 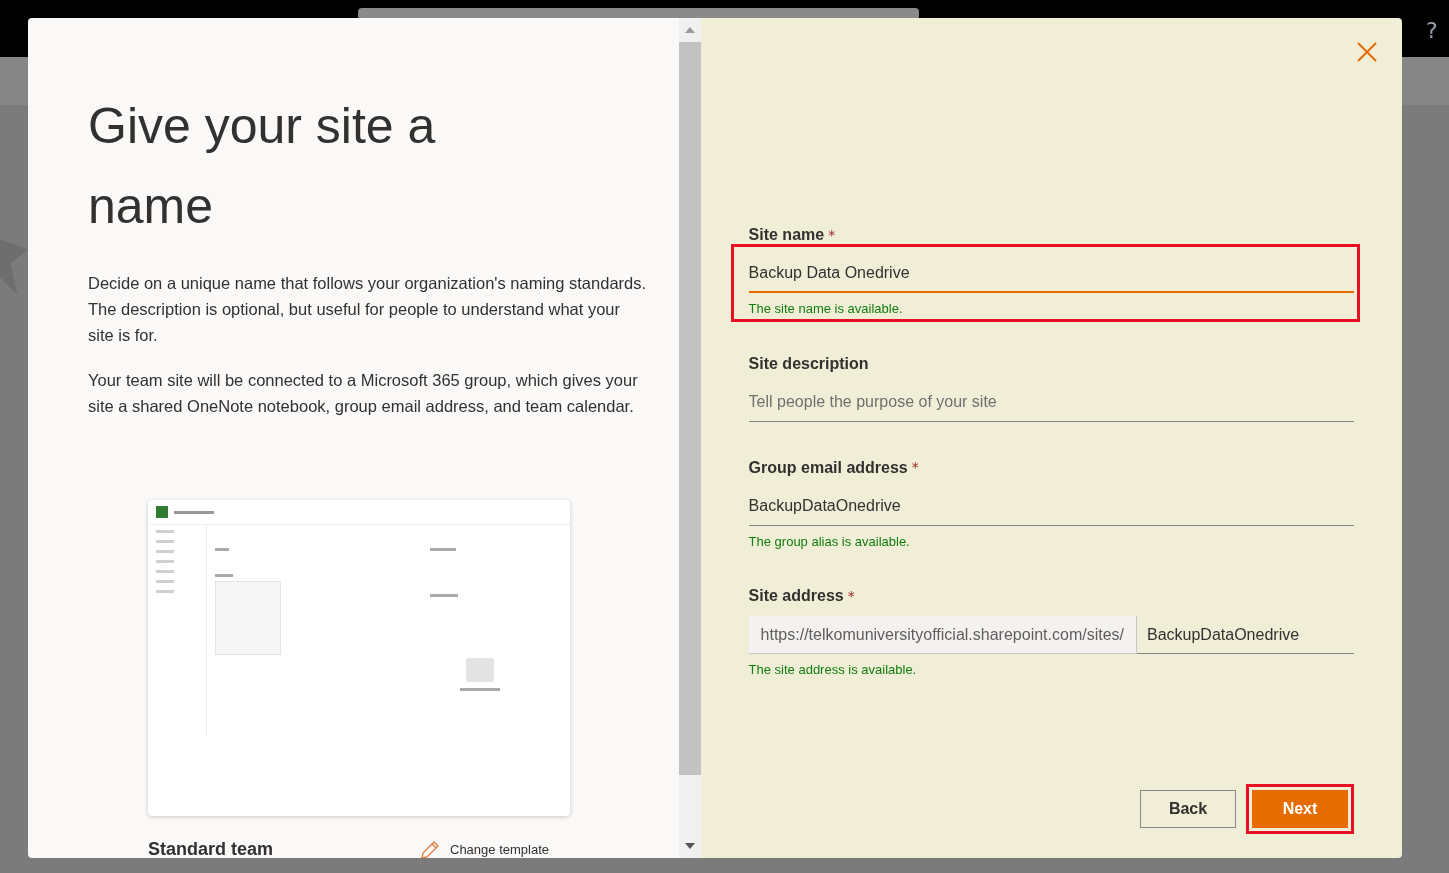 What do you see at coordinates (689, 30) in the screenshot?
I see `scroll-up-icon` at bounding box center [689, 30].